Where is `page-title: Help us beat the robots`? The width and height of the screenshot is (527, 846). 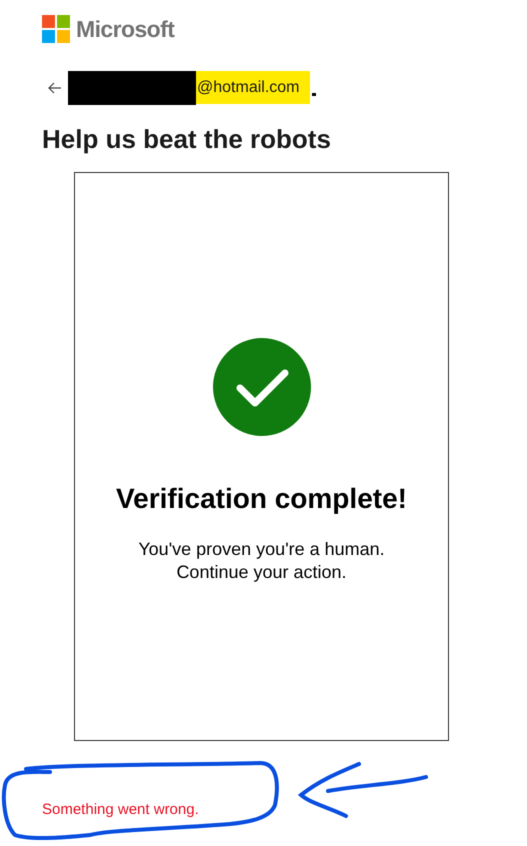 page-title: Help us beat the robots is located at coordinates (186, 138).